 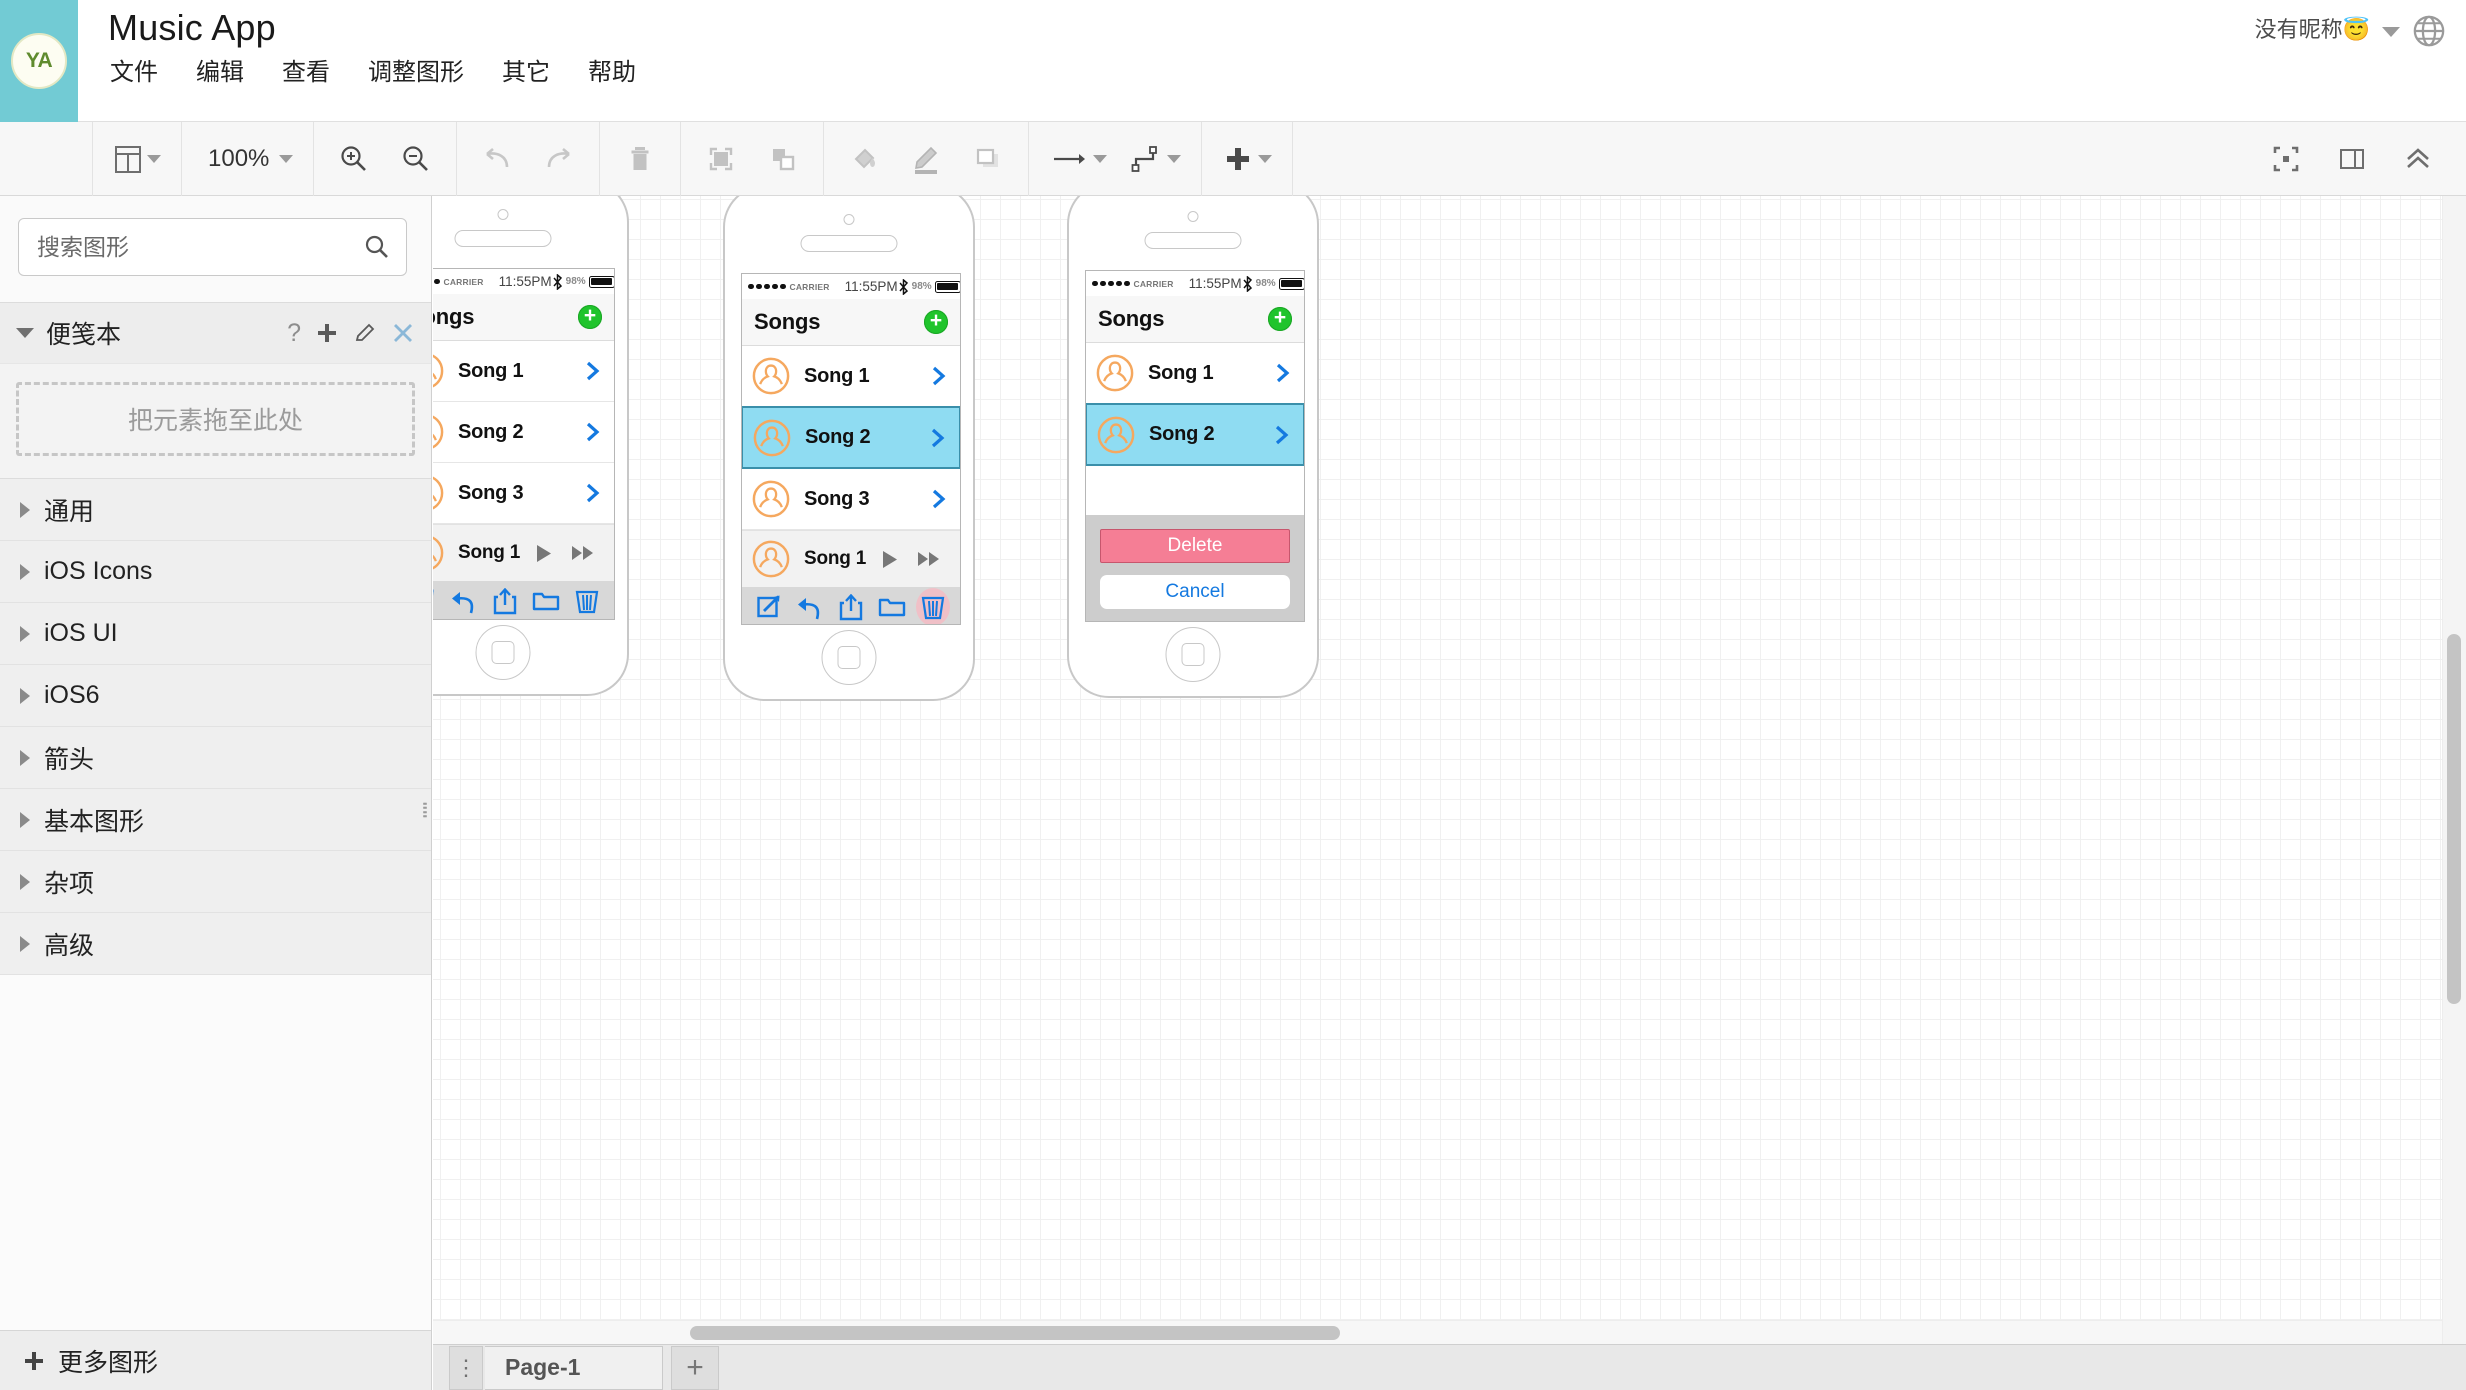 I want to click on pencil-icon, so click(x=365, y=333).